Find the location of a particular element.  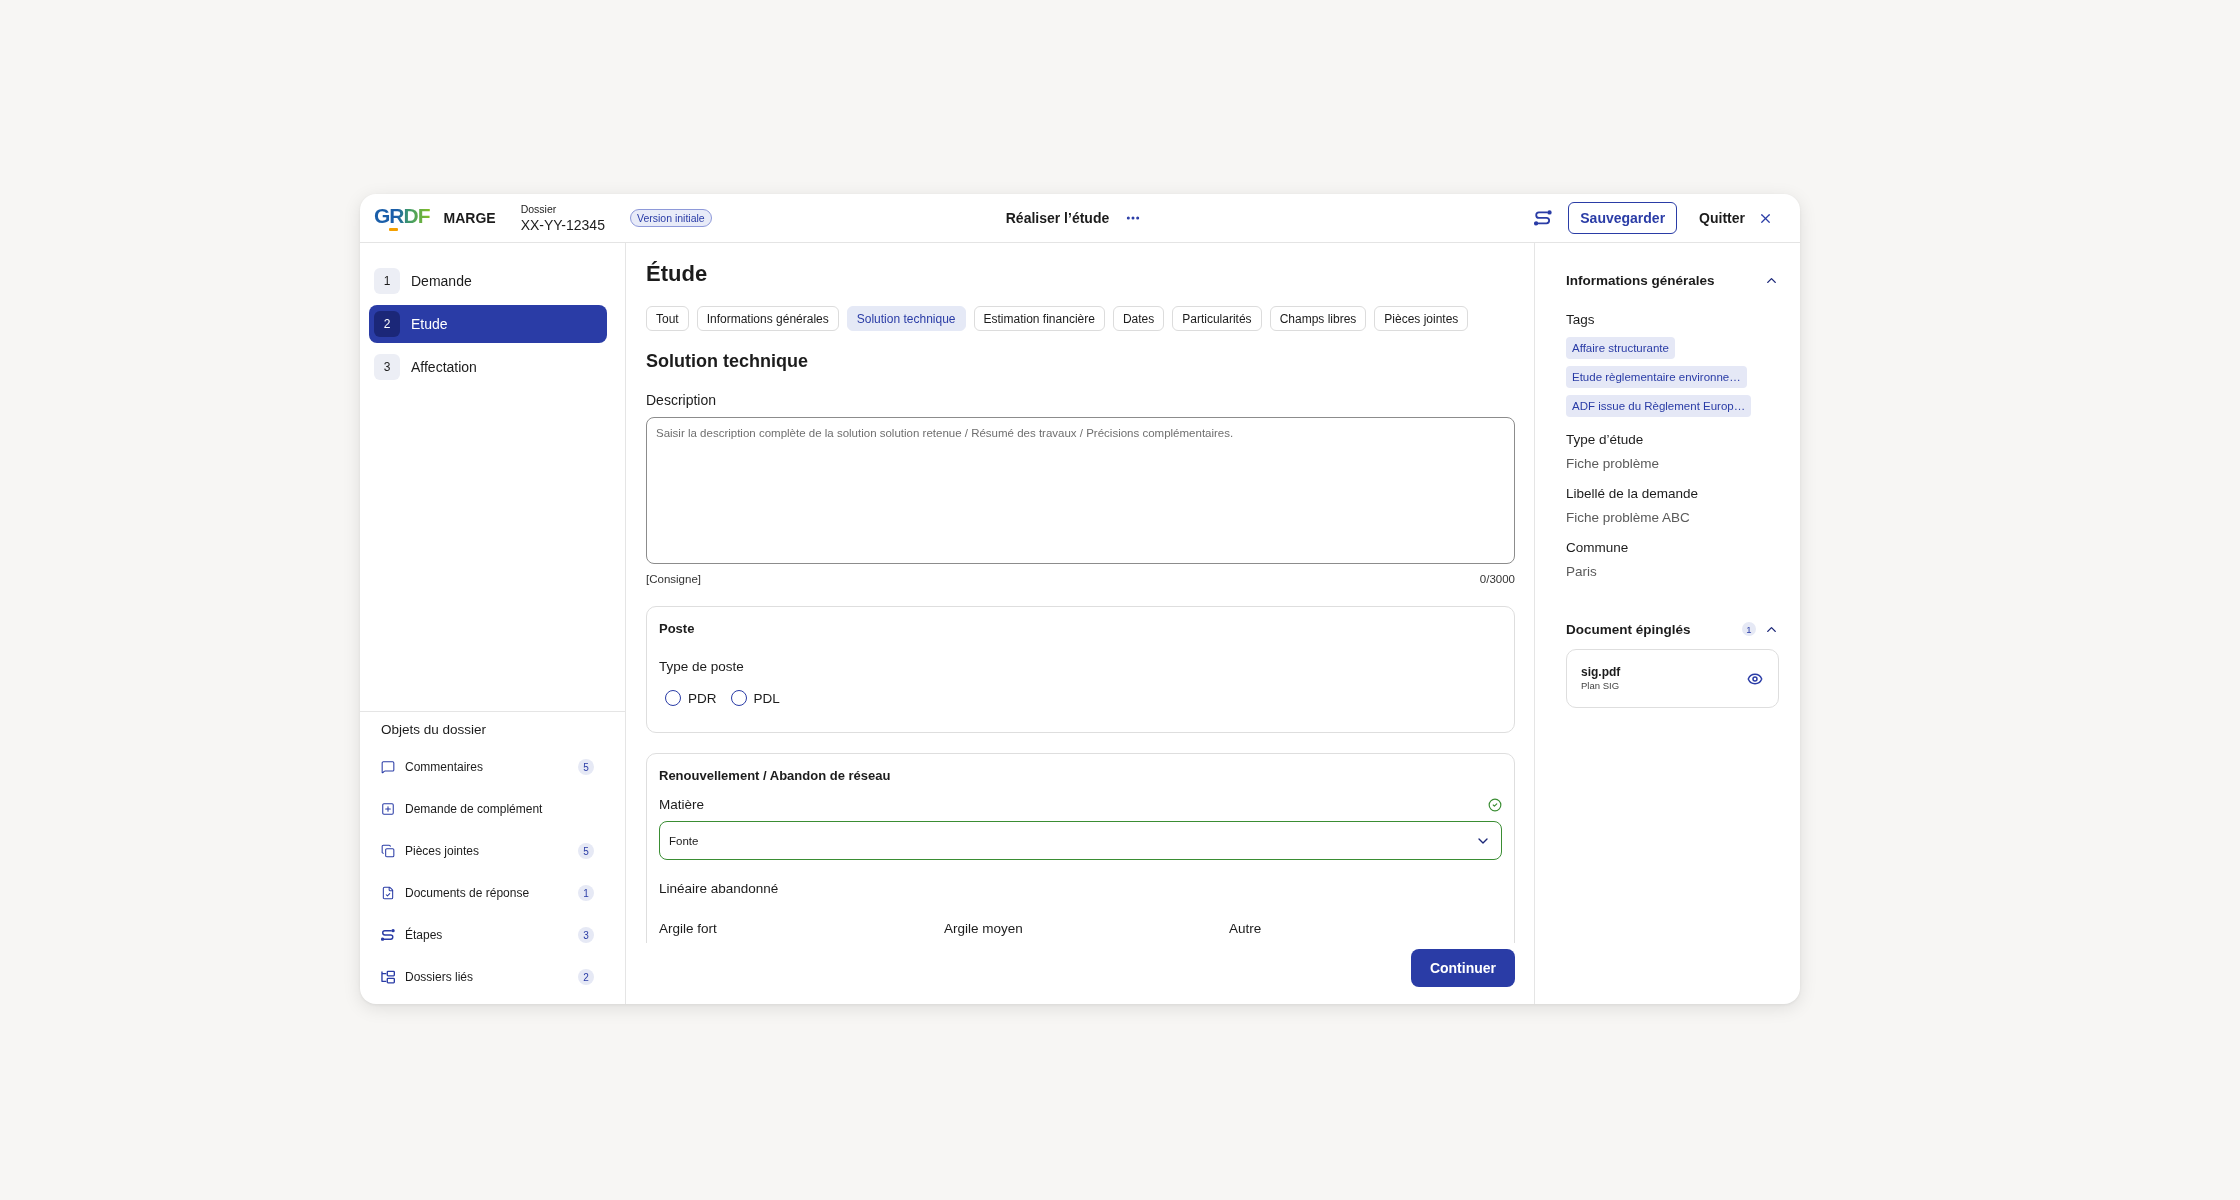

page-heading: Étude is located at coordinates (677, 274).